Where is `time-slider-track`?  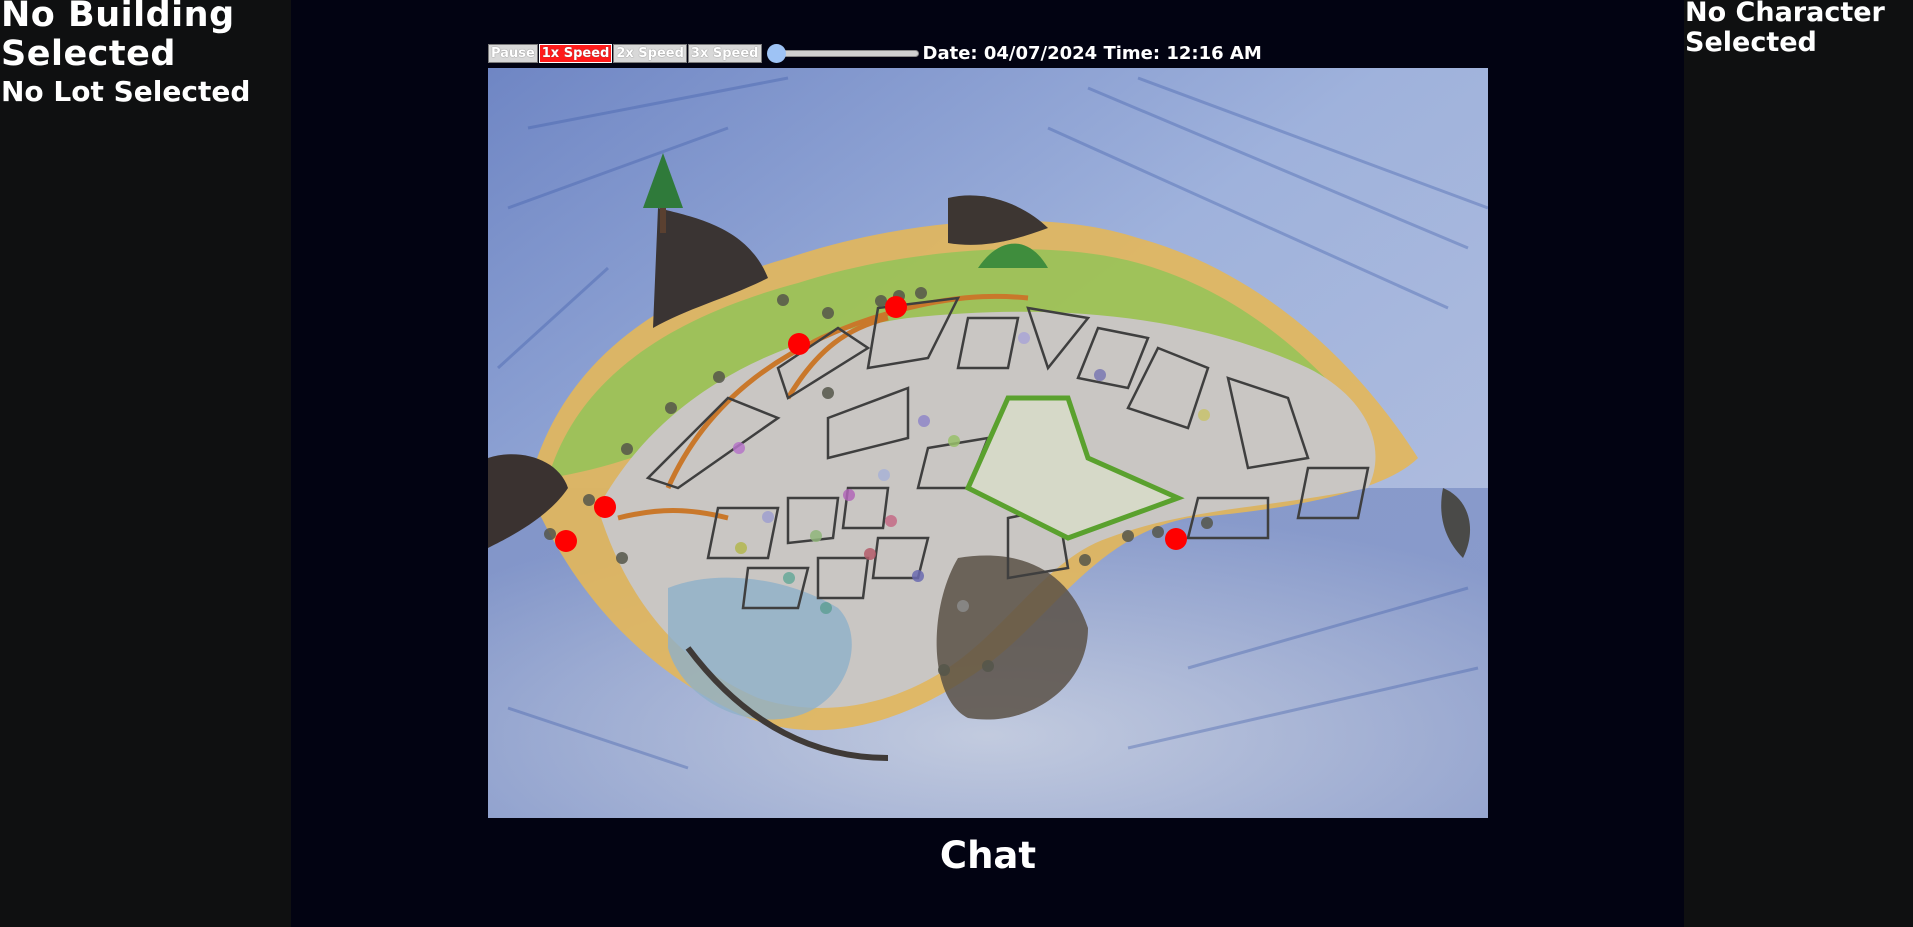
time-slider-track is located at coordinates (844, 53).